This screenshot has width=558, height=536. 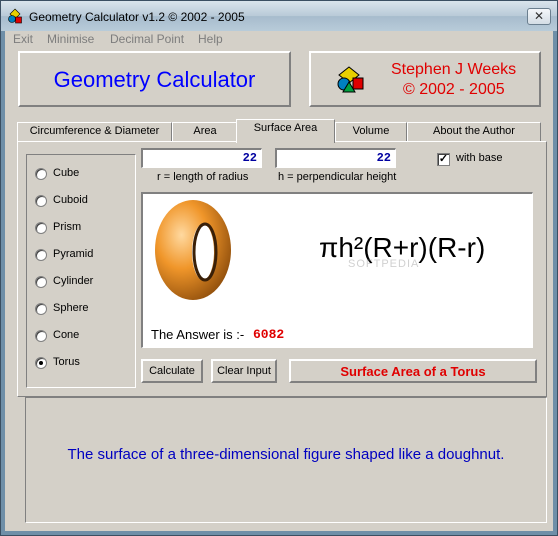 What do you see at coordinates (454, 89) in the screenshot?
I see `copyright-years: © 2002 - 2005` at bounding box center [454, 89].